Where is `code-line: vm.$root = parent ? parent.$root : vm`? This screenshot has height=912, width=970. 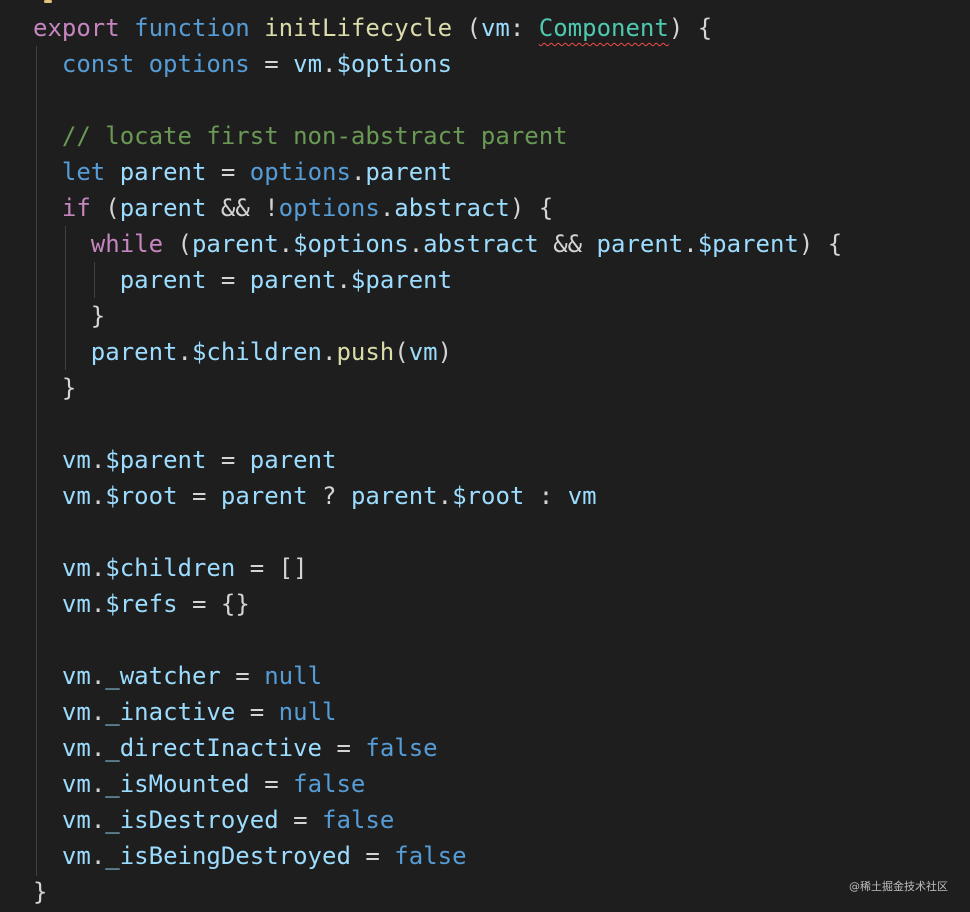 code-line: vm.$root = parent ? parent.$root : vm is located at coordinates (315, 496).